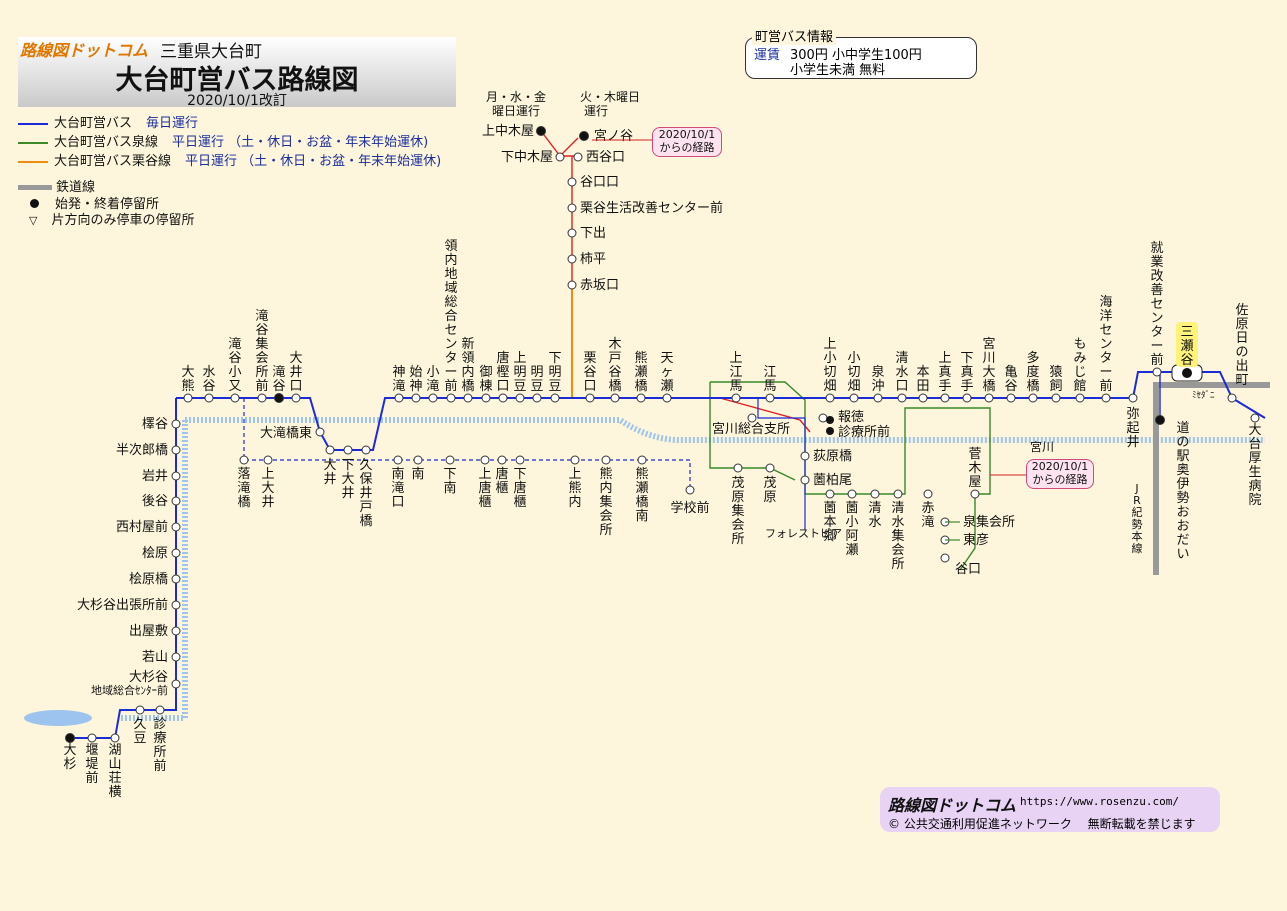 This screenshot has width=1287, height=911. Describe the element at coordinates (781, 464) in the screenshot. I see `main-branch-route` at that location.